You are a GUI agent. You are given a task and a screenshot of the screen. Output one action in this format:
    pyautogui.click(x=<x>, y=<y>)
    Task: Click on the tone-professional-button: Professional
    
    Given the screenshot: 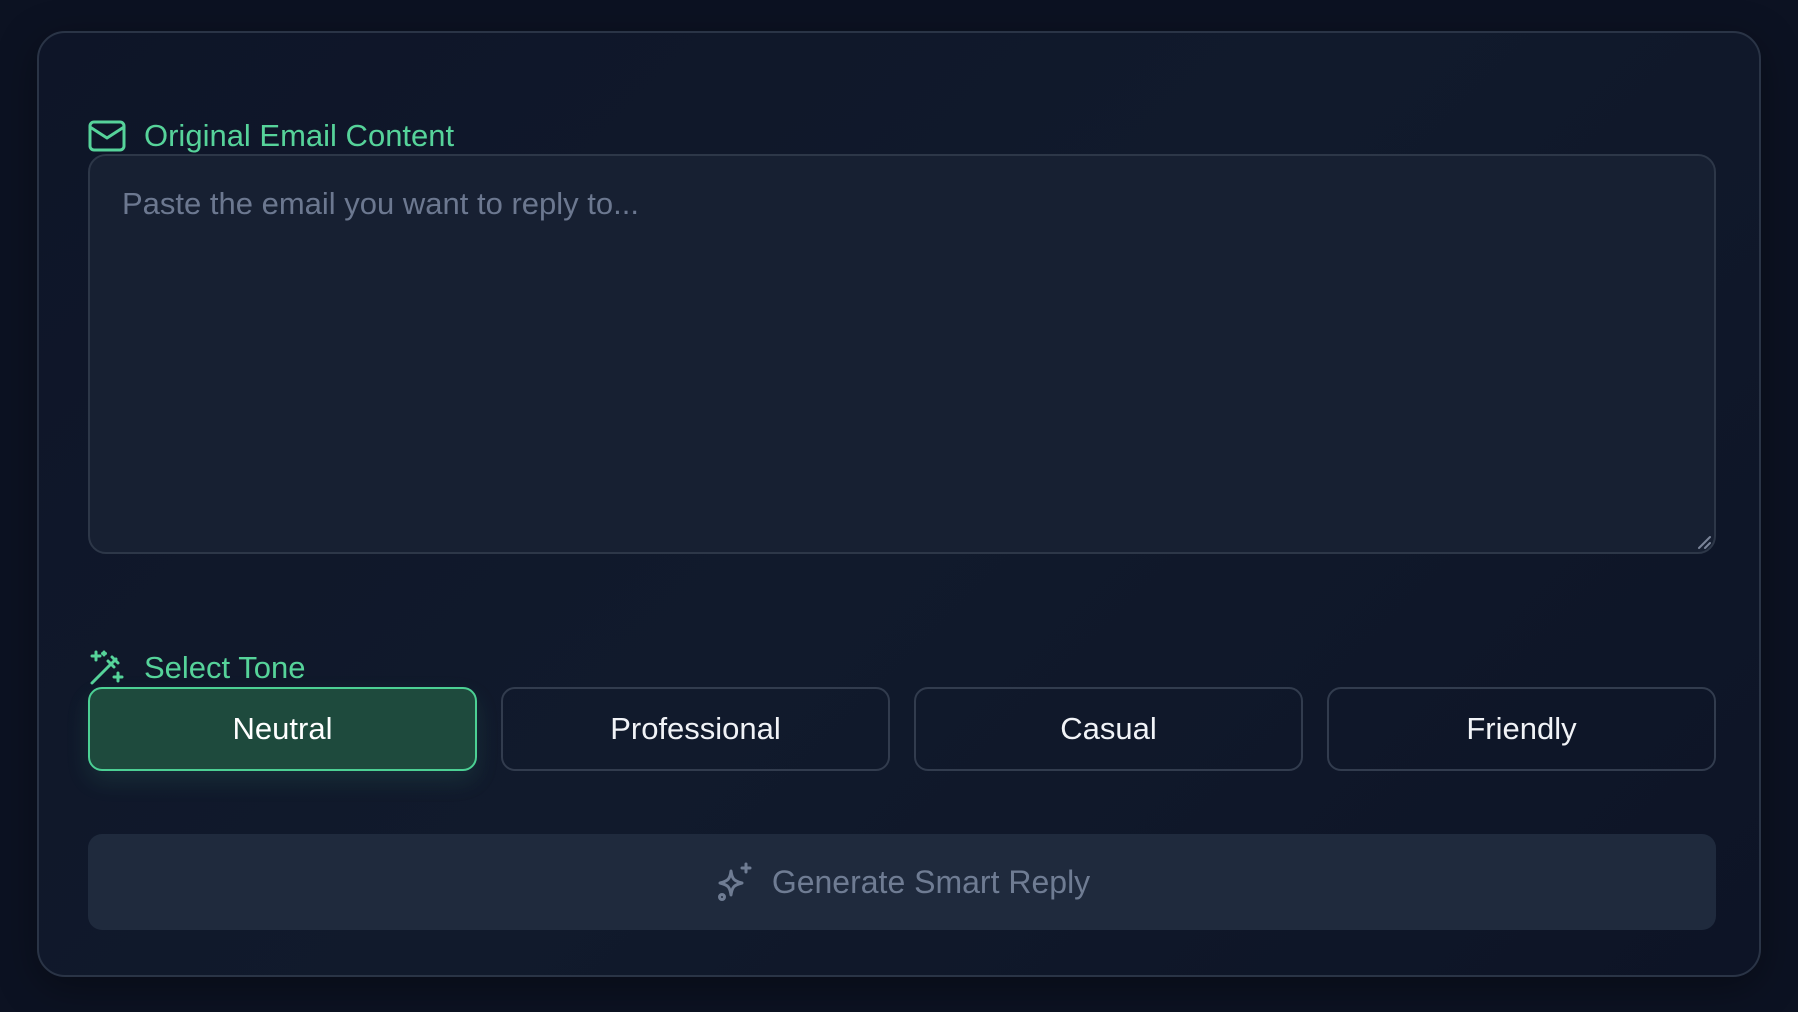 What is the action you would take?
    pyautogui.click(x=695, y=729)
    